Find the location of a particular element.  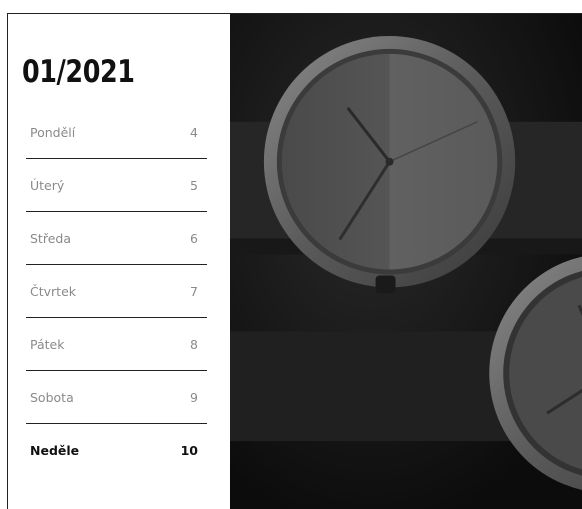

day-number: 8 is located at coordinates (194, 344).